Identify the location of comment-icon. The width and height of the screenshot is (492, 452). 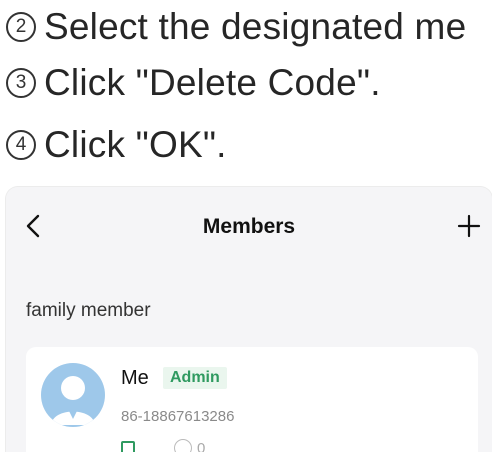
(183, 445).